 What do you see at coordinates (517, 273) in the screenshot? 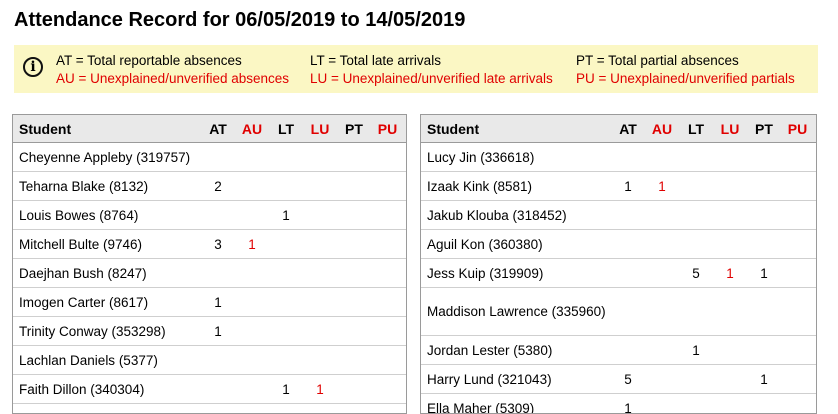
I see `student-name-cell: Jess Kuip (319909)` at bounding box center [517, 273].